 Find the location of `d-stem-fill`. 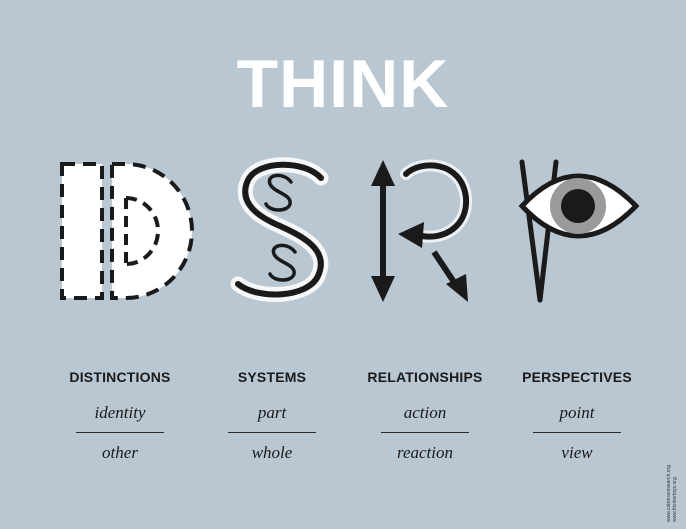

d-stem-fill is located at coordinates (82, 231).